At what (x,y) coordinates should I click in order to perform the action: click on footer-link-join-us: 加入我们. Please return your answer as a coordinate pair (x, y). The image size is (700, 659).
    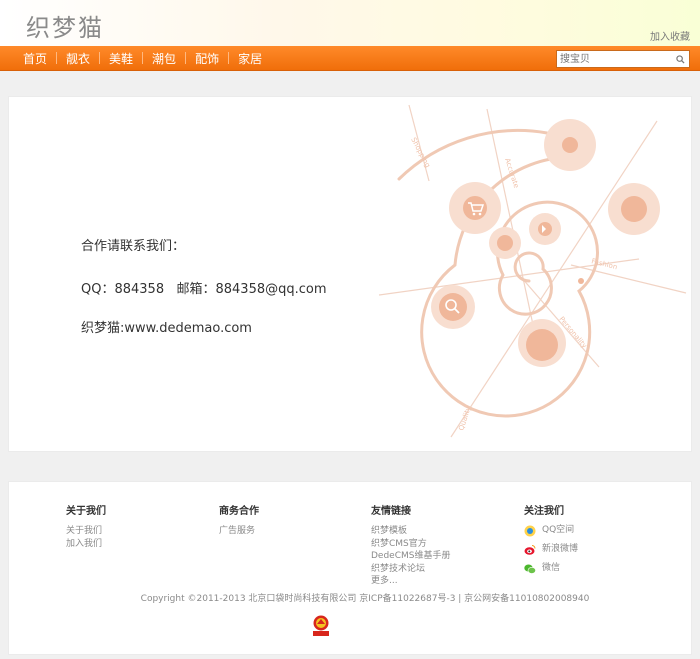
    Looking at the image, I should click on (86, 544).